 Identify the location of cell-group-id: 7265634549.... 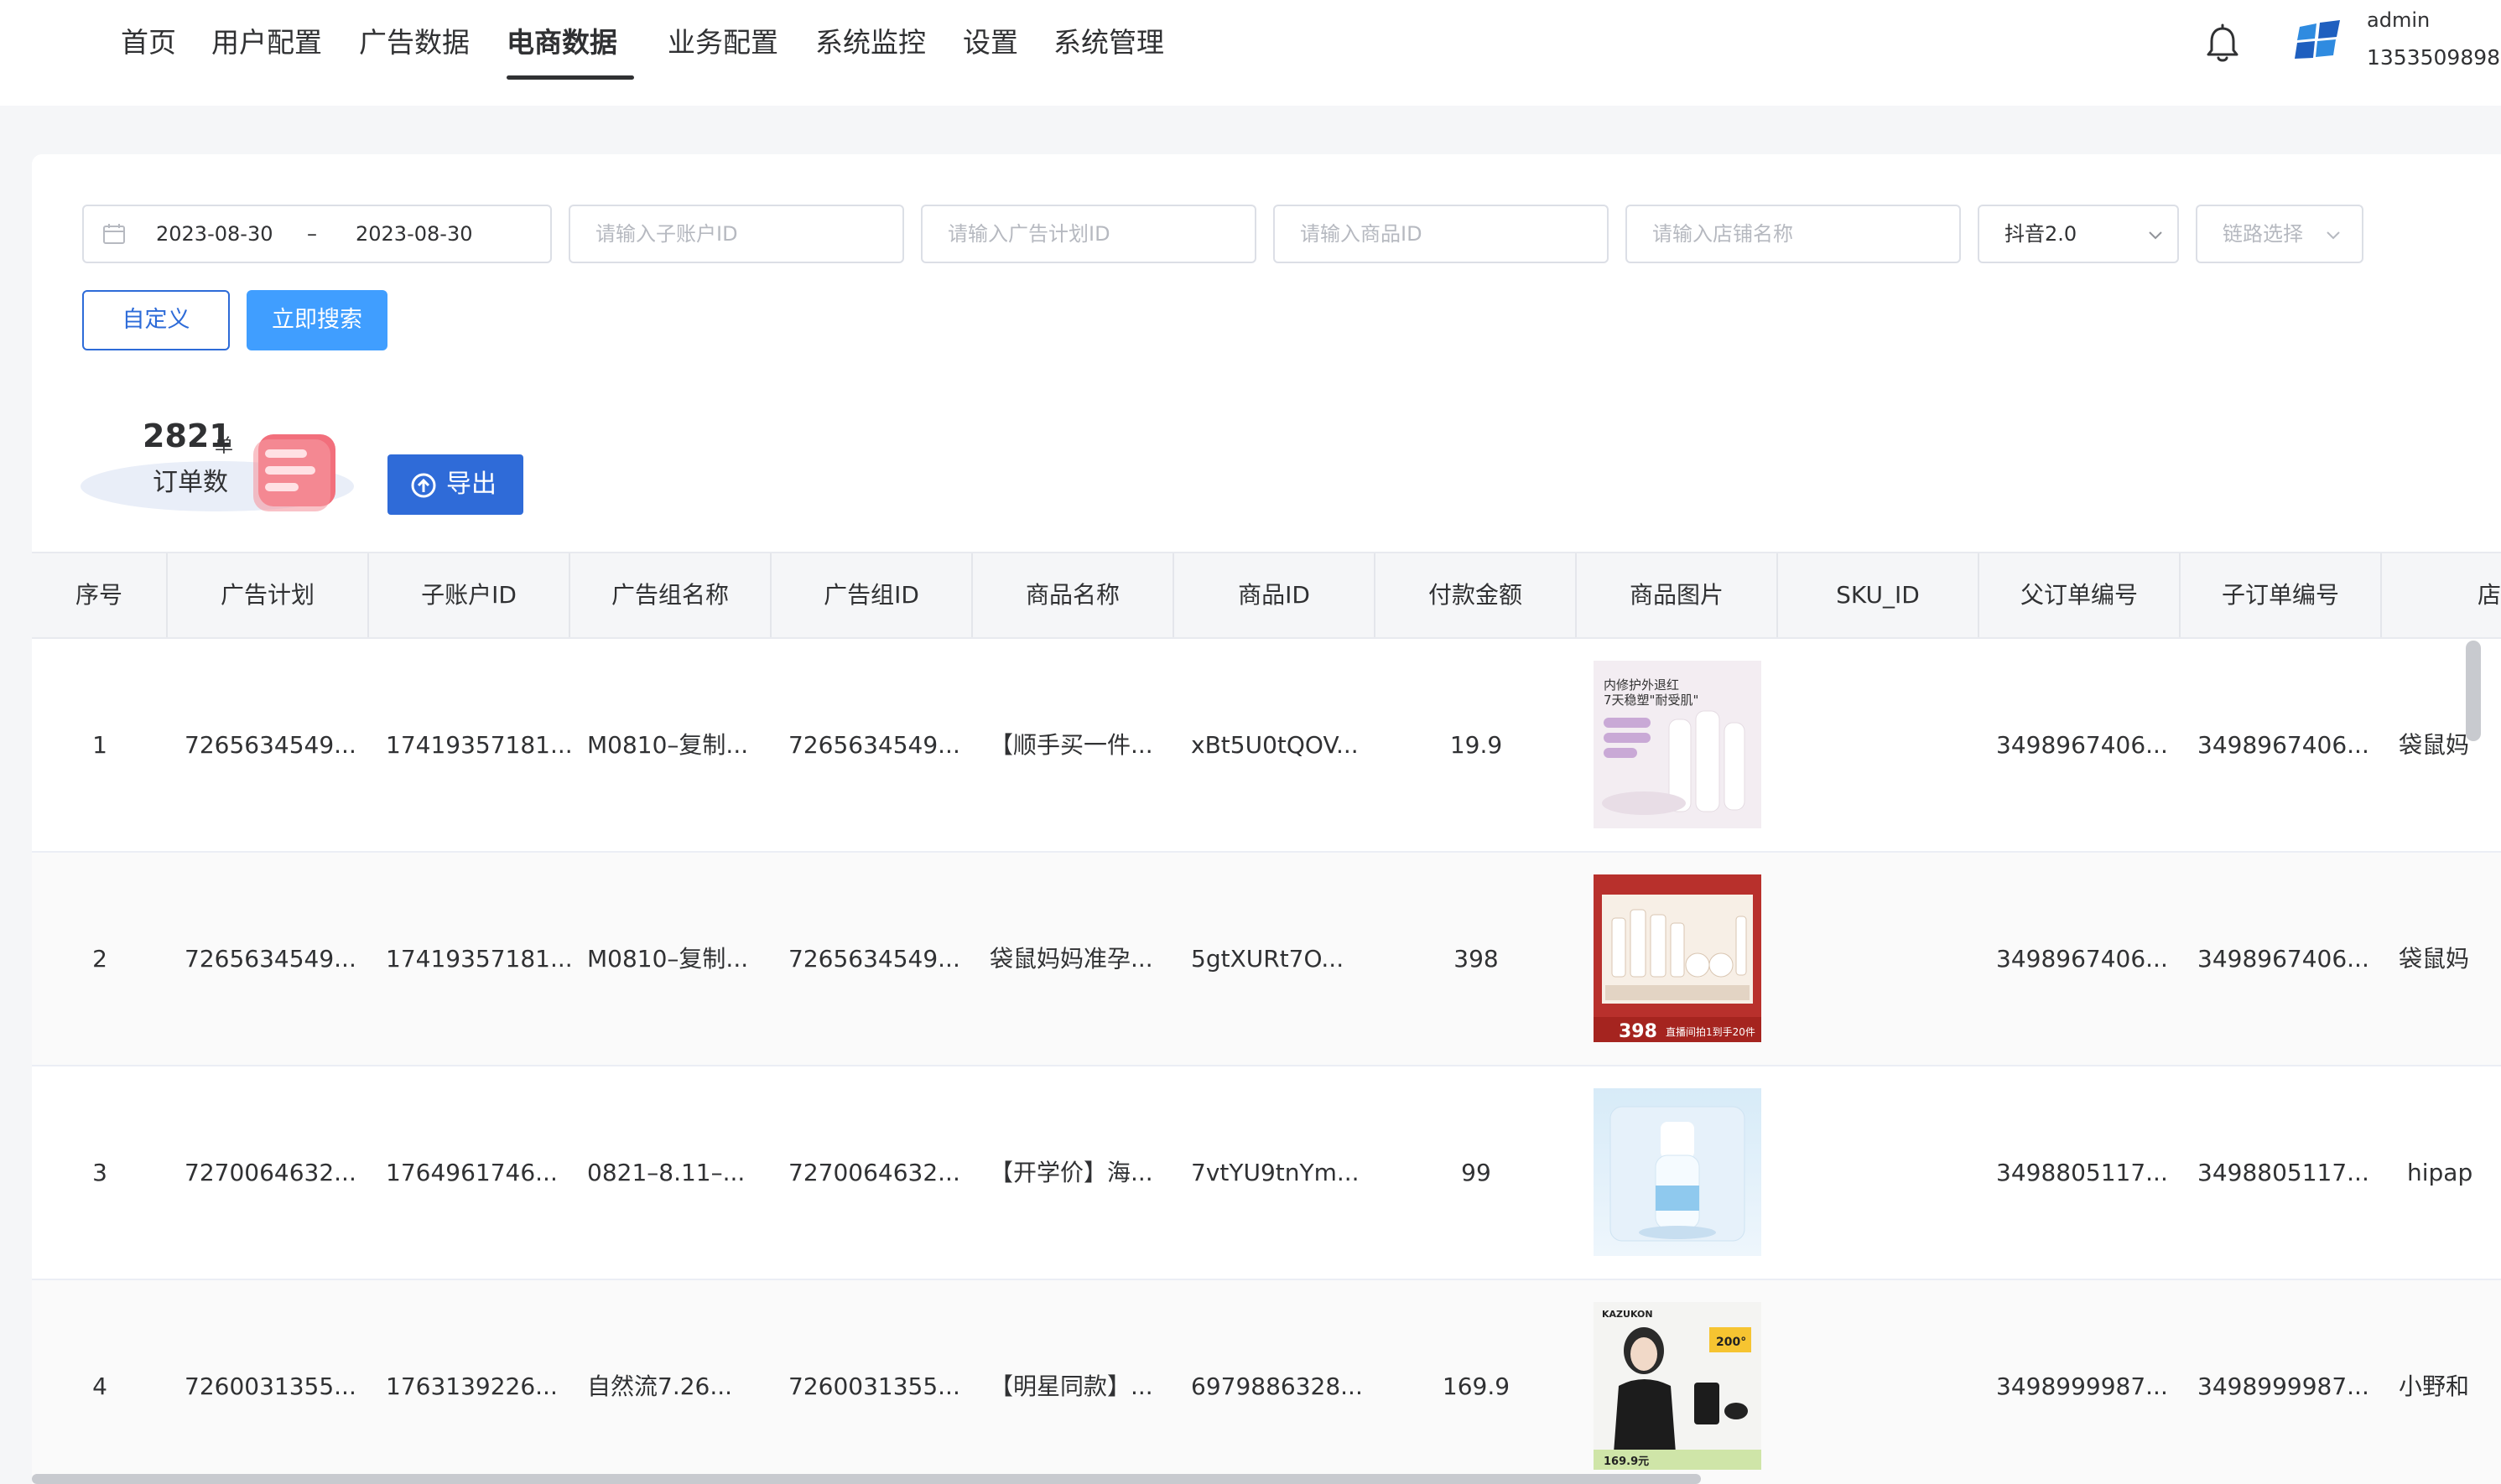
(874, 745).